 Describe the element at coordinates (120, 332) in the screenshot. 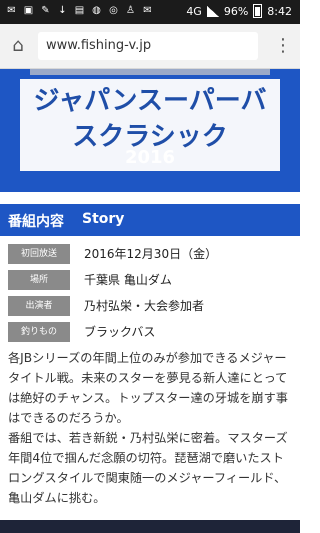

I see `info-value: ブラックバス` at that location.